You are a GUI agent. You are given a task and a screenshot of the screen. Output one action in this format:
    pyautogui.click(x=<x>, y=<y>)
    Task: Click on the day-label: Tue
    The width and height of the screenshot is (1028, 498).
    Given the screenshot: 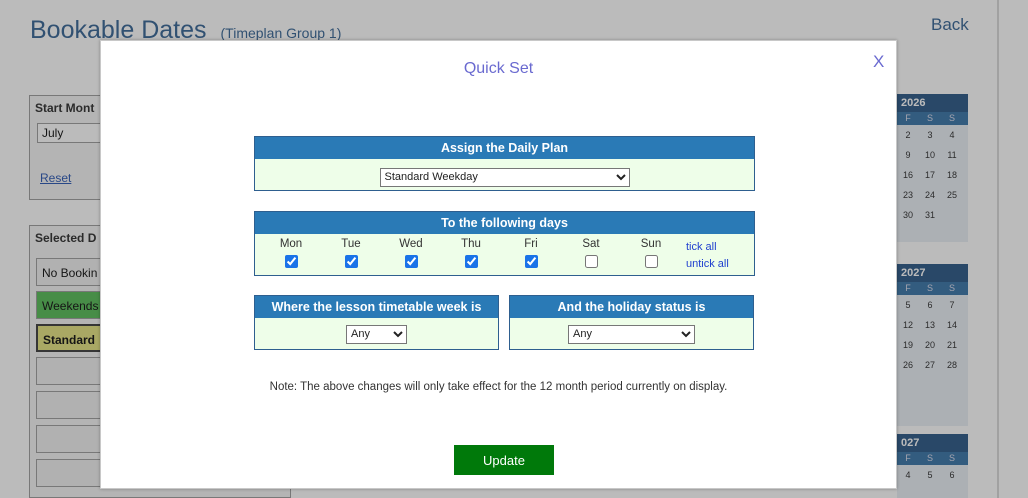 What is the action you would take?
    pyautogui.click(x=351, y=244)
    